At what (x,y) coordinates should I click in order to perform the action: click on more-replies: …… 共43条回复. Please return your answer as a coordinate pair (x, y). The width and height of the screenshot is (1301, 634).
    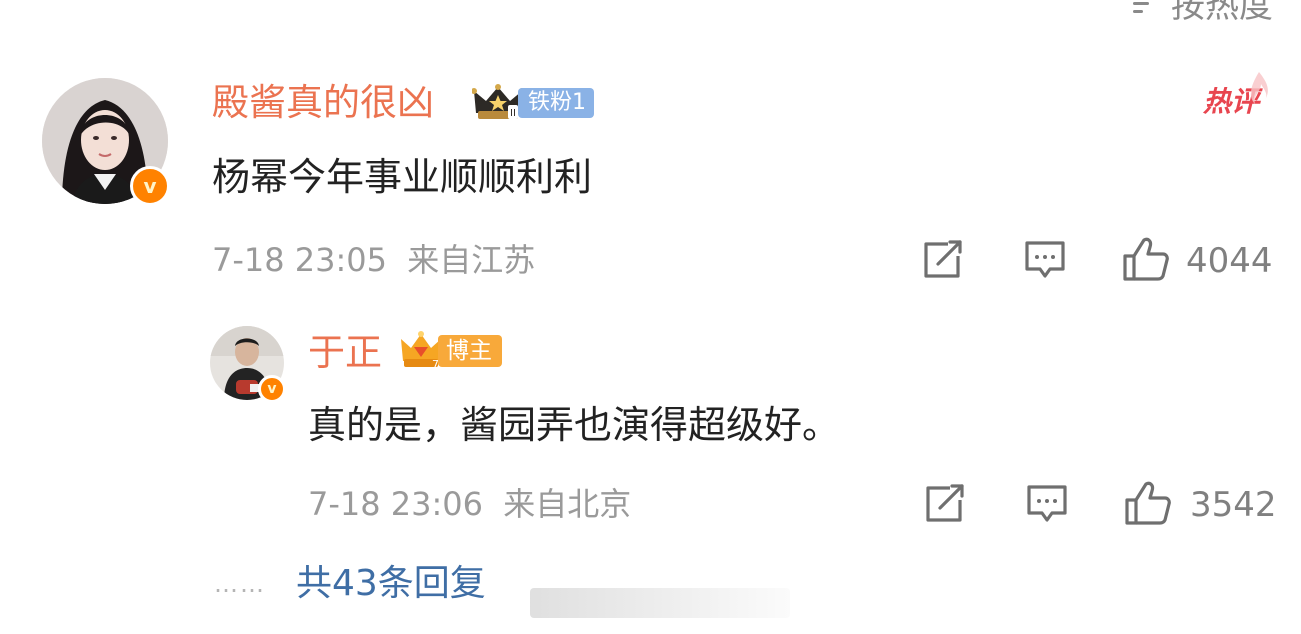
    Looking at the image, I should click on (350, 584).